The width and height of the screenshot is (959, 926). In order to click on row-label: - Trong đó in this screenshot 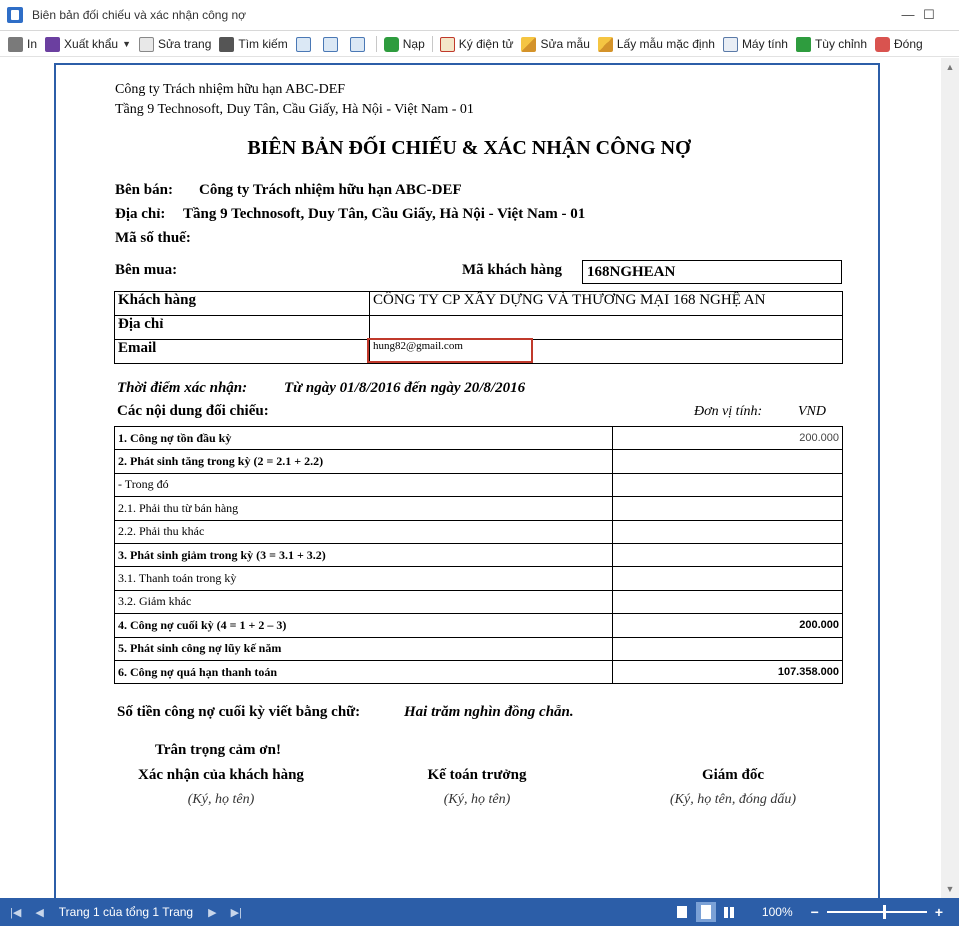, I will do `click(363, 485)`.